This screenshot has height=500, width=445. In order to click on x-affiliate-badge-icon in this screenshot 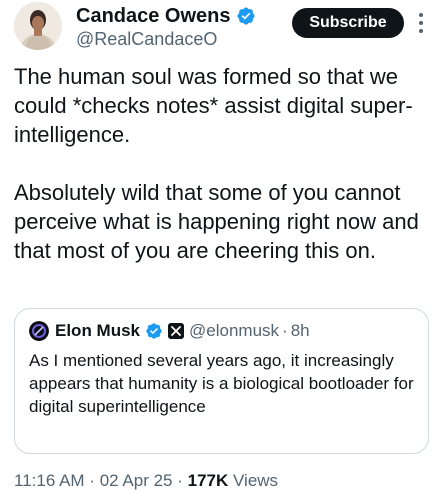, I will do `click(176, 331)`.